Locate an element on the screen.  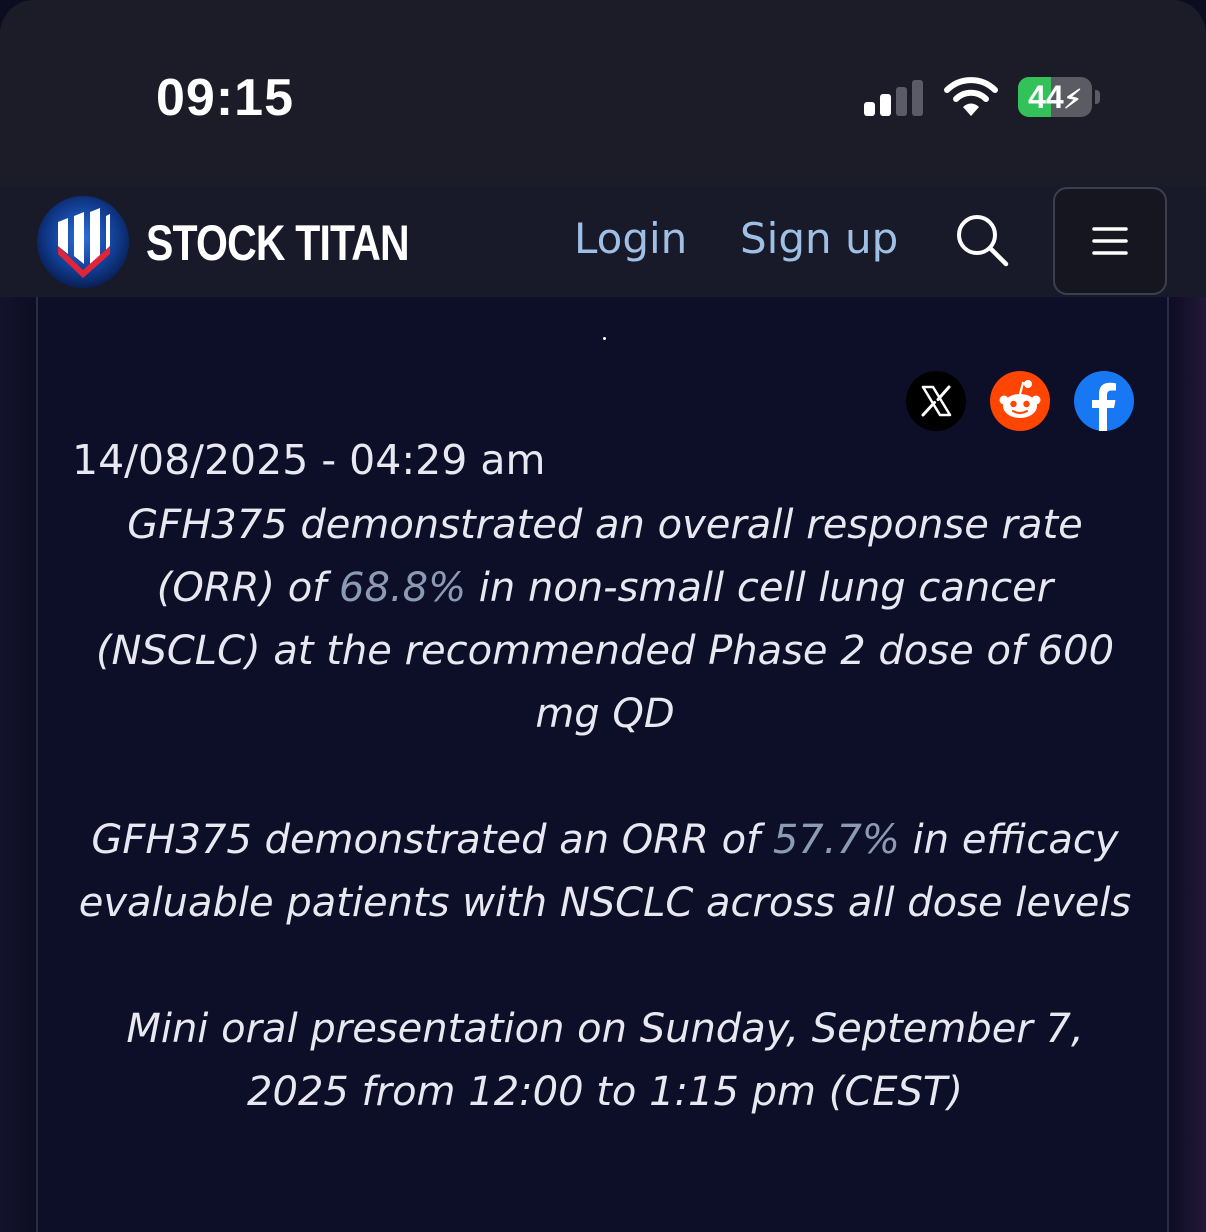
battery-level: 44 is located at coordinates (1046, 97).